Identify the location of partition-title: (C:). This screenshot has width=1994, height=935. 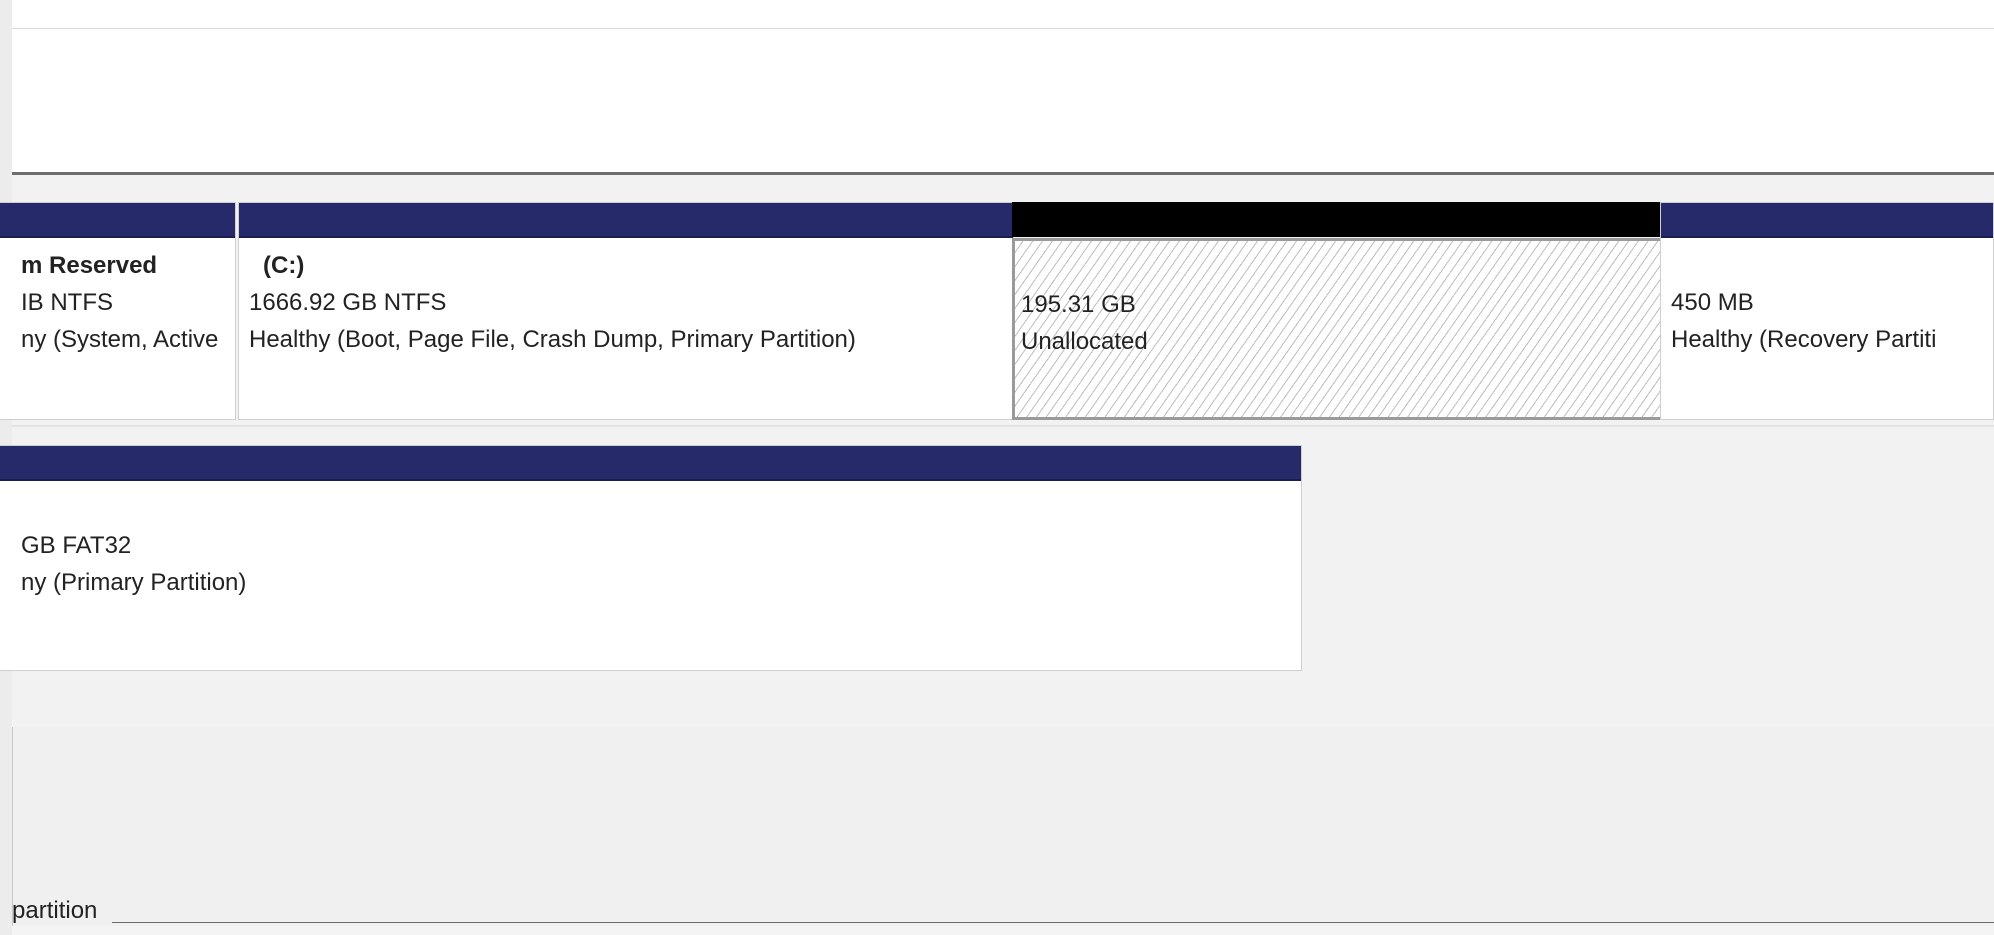
(284, 265).